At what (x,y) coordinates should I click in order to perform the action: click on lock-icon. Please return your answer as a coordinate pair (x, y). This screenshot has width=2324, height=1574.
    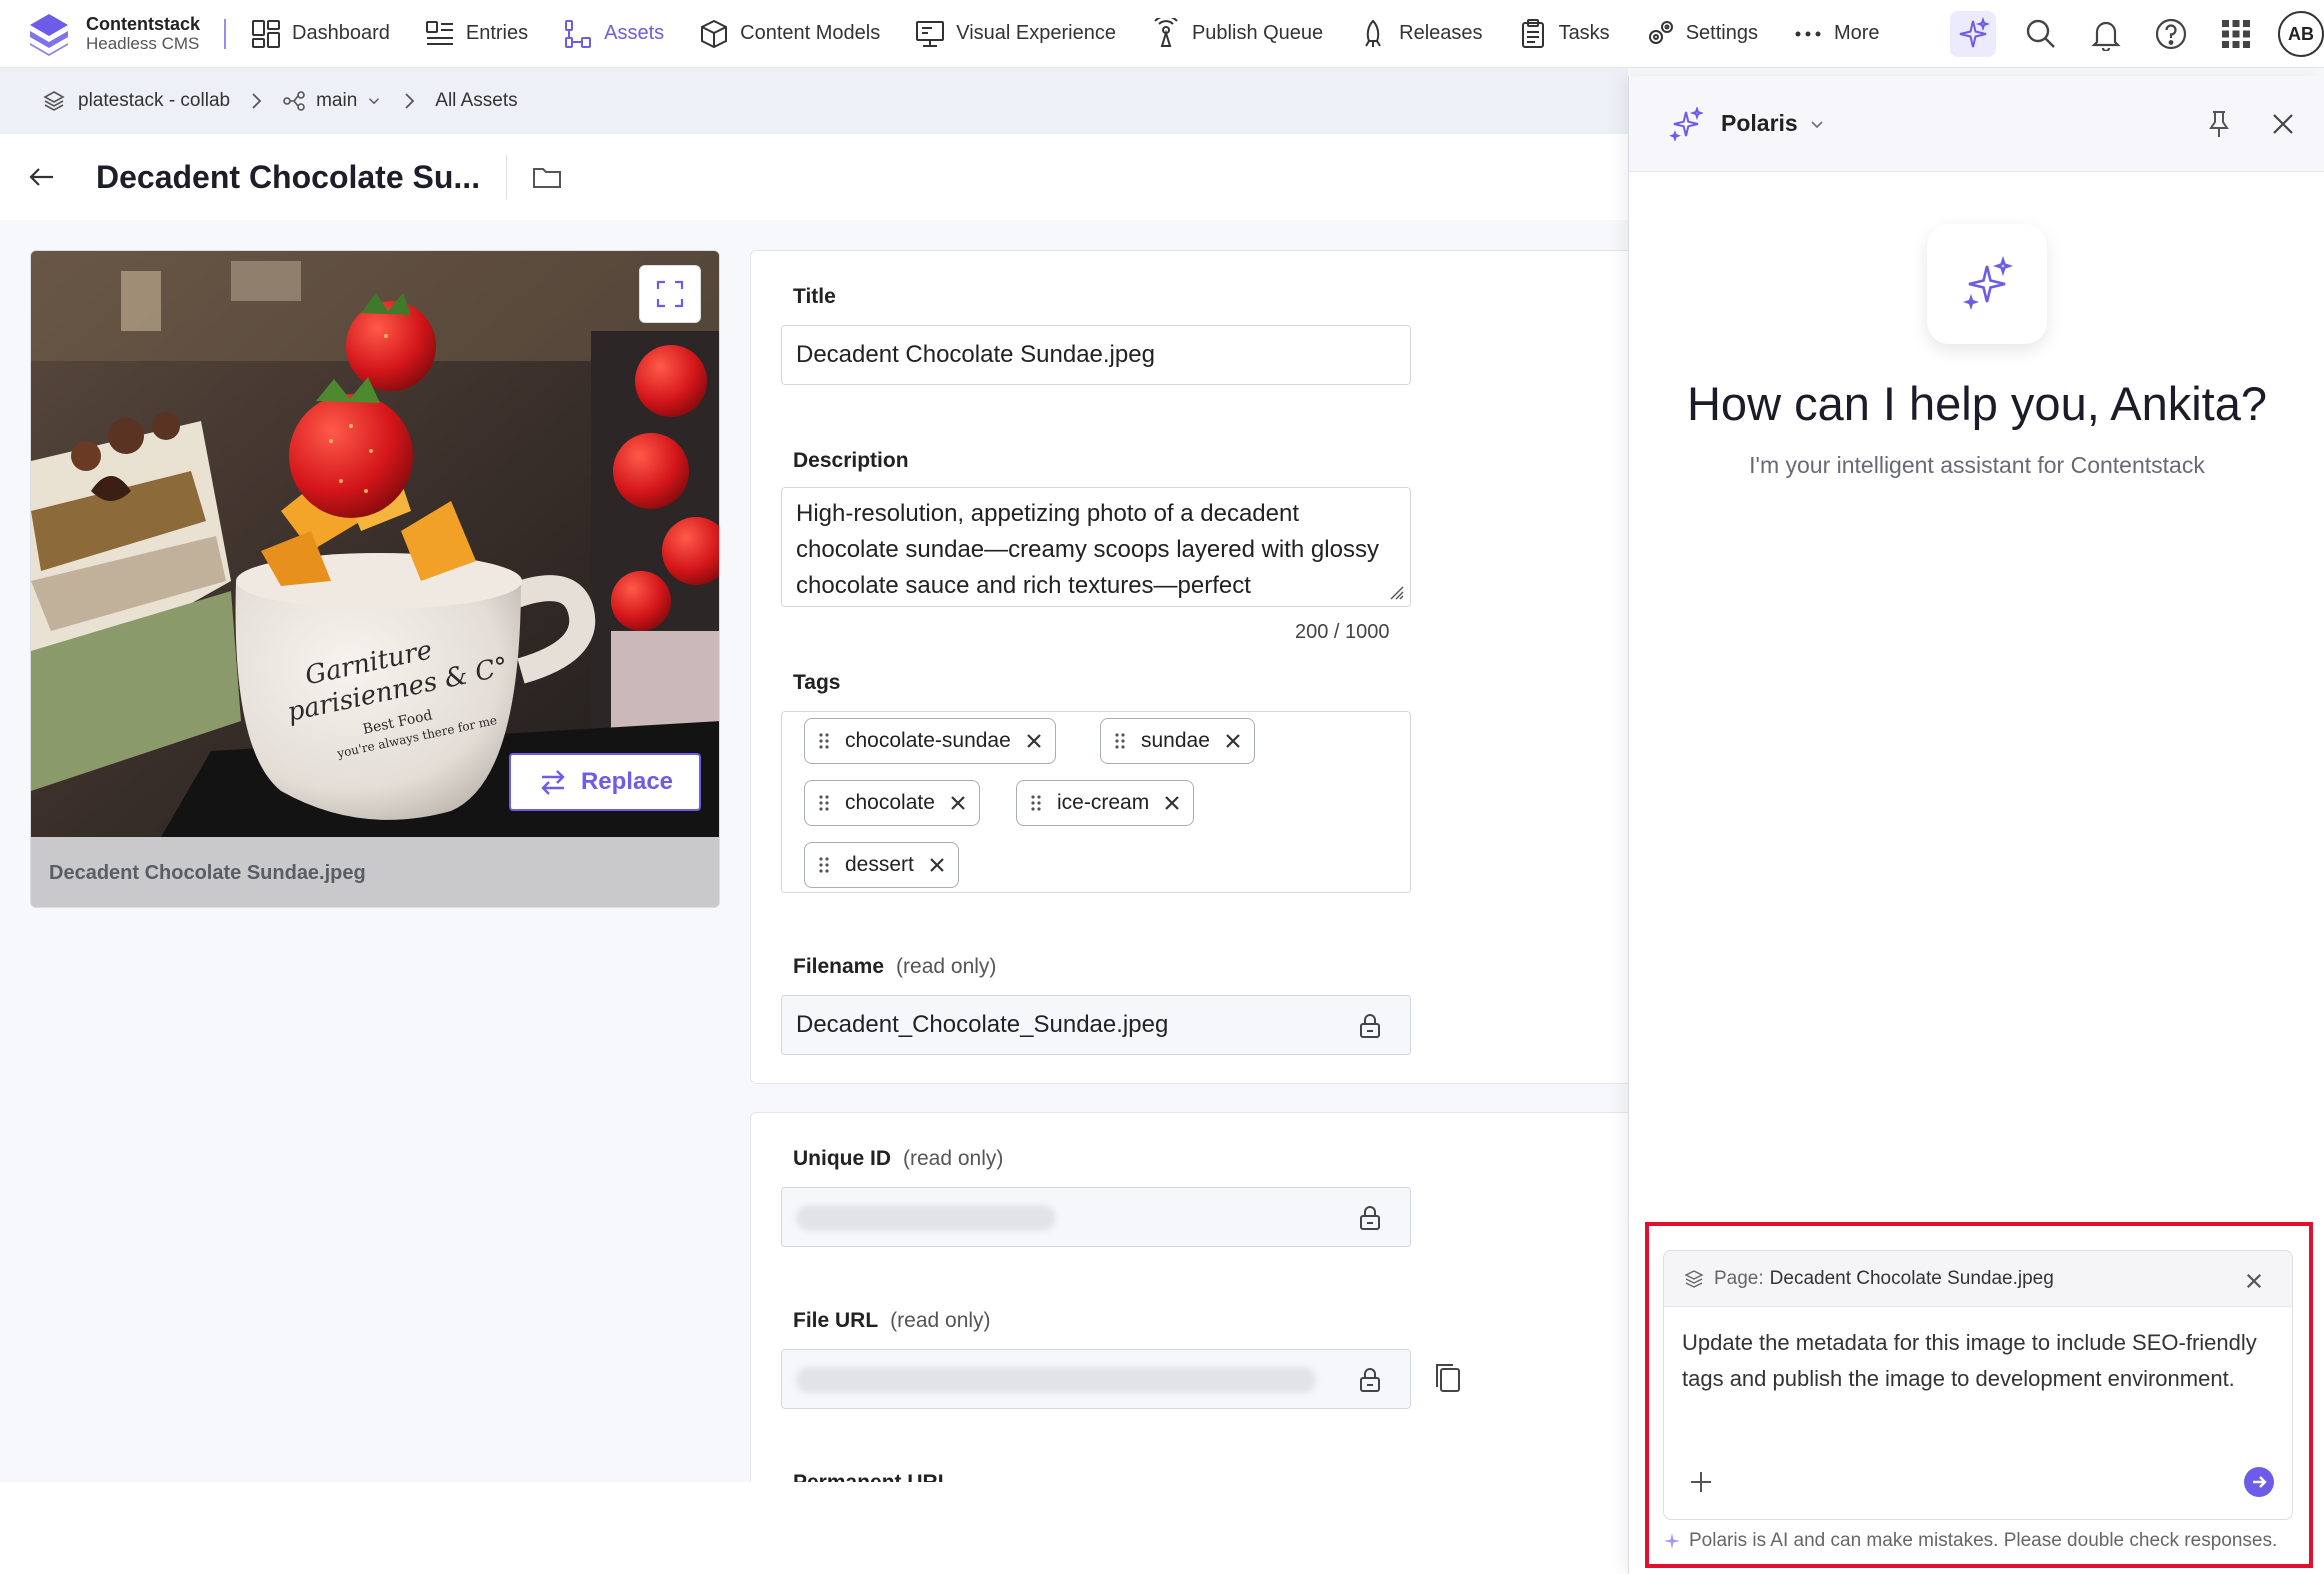
    Looking at the image, I should click on (1370, 1380).